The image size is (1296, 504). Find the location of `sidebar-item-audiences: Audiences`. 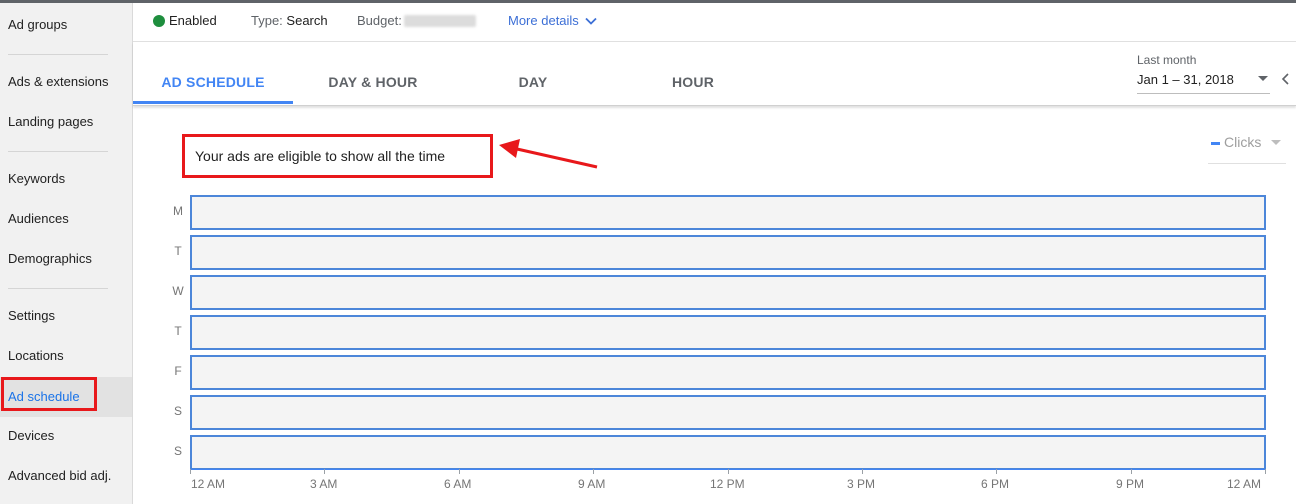

sidebar-item-audiences: Audiences is located at coordinates (66, 219).